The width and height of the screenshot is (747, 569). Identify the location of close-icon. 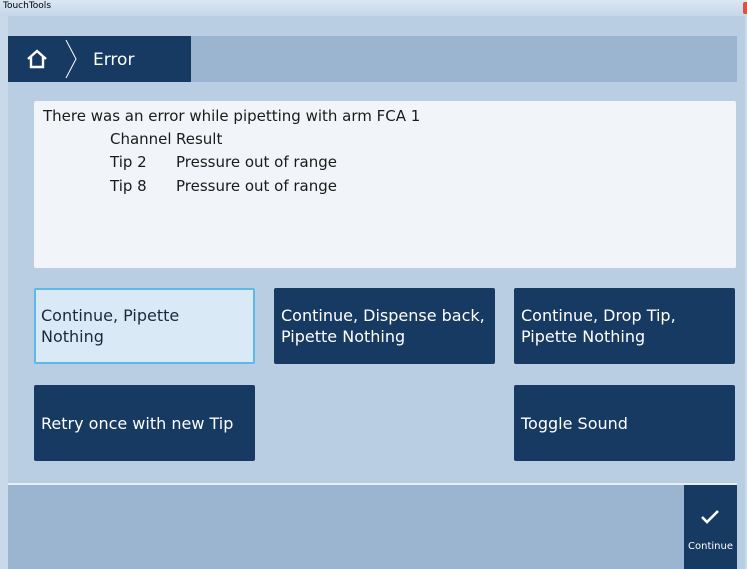
(745, 8).